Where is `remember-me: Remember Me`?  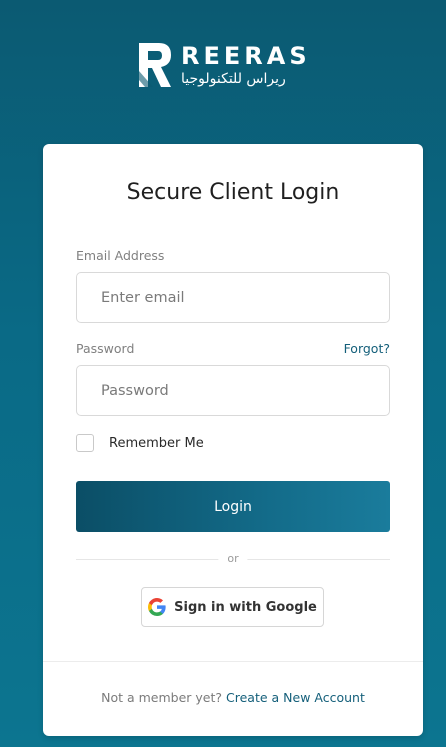 remember-me: Remember Me is located at coordinates (140, 443).